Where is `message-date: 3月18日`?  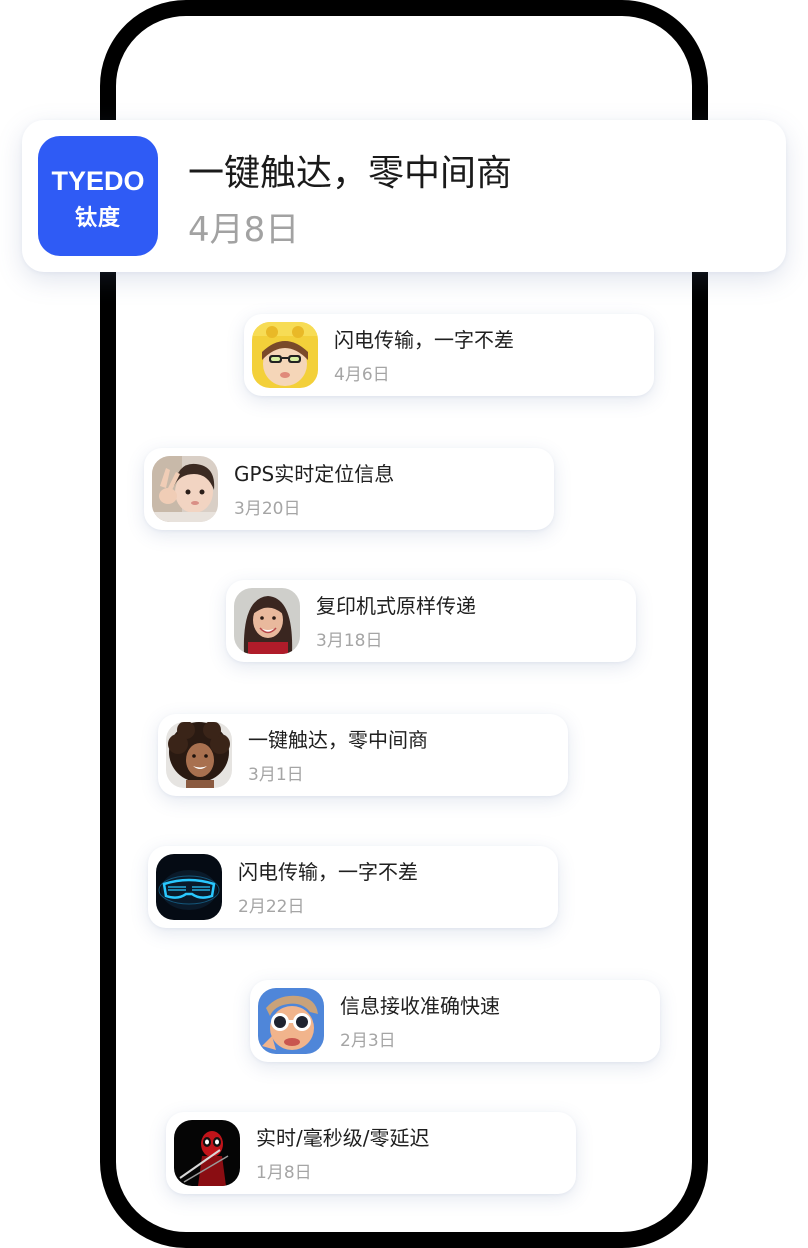 message-date: 3月18日 is located at coordinates (349, 641).